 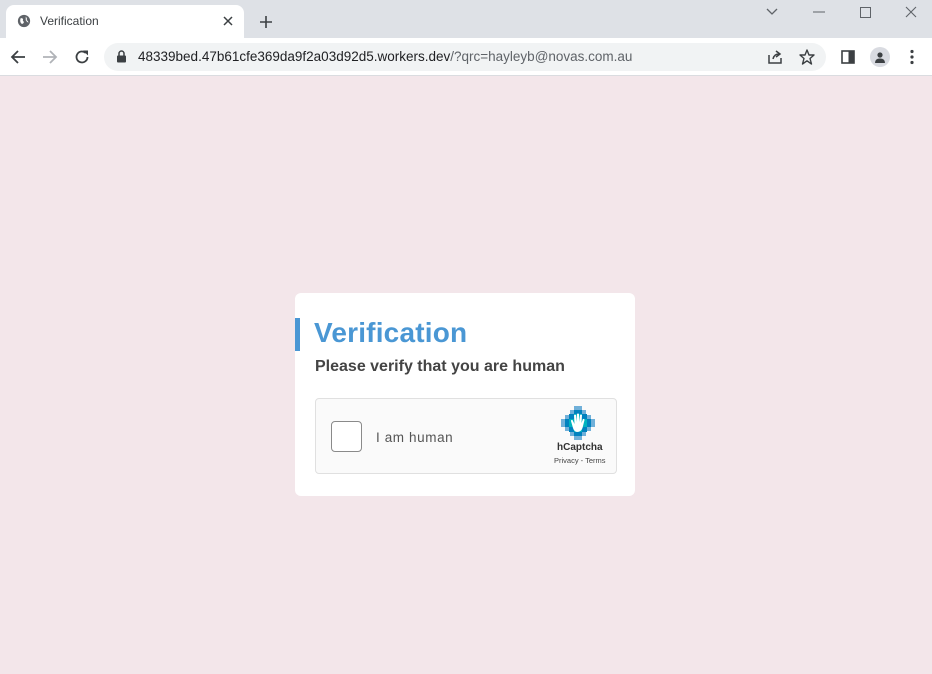 I want to click on menu-kebab-icon, so click(x=912, y=57).